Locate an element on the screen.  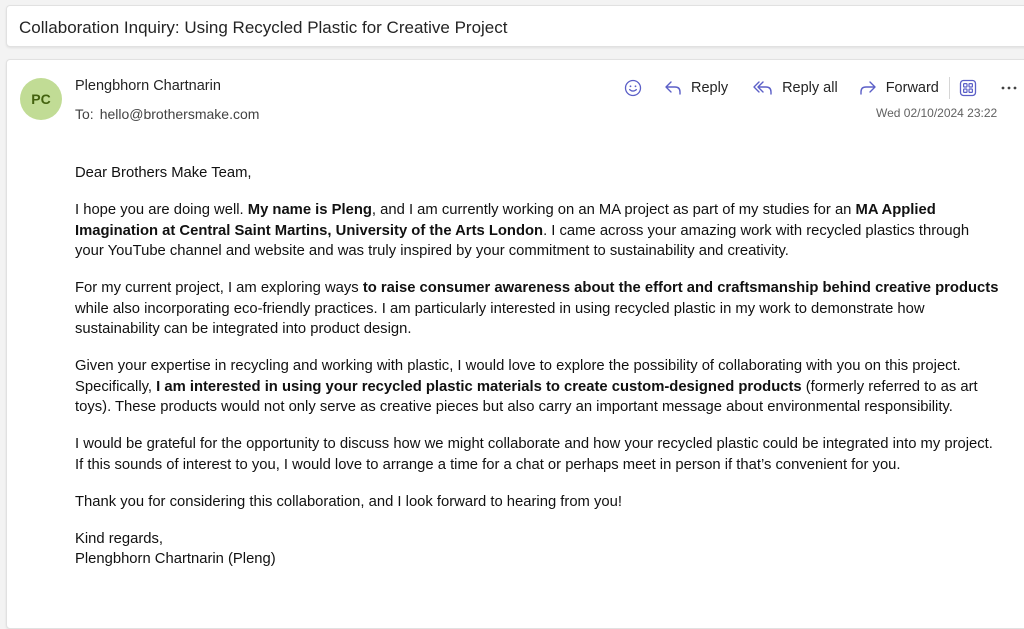
reply-button: Reply is located at coordinates (695, 88).